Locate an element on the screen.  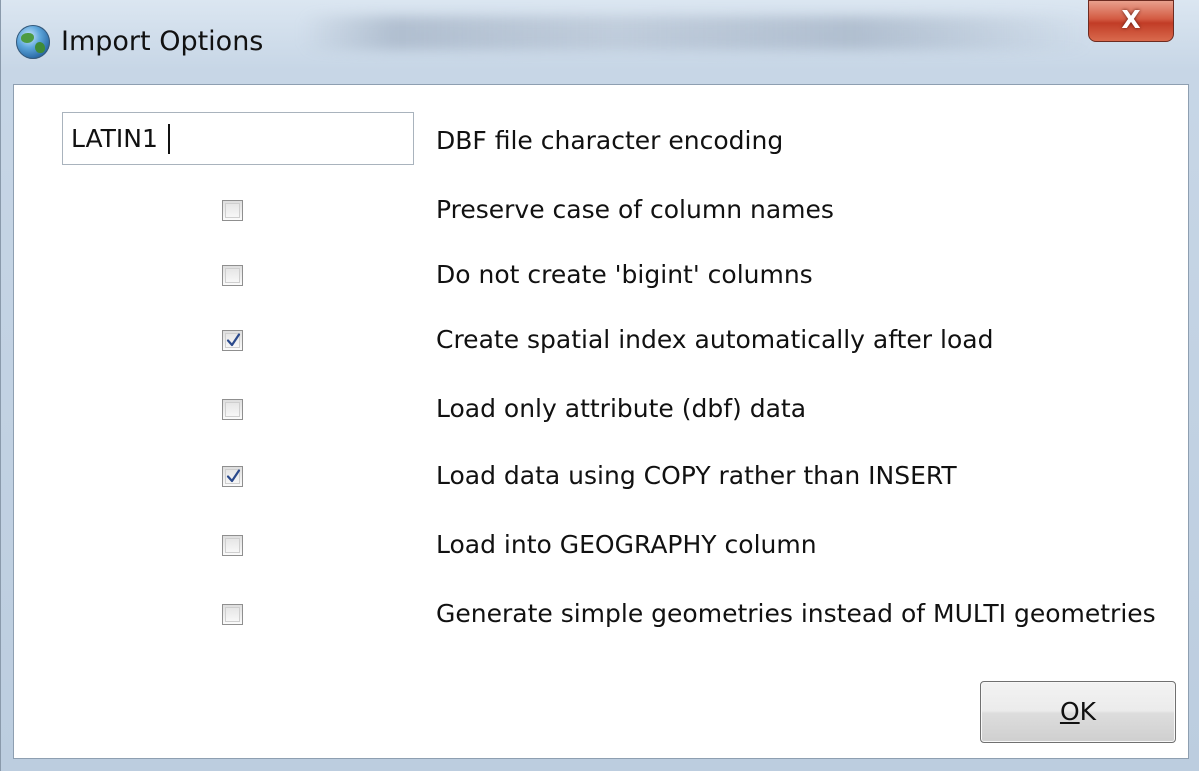
checkbox-use-copy is located at coordinates (232, 476).